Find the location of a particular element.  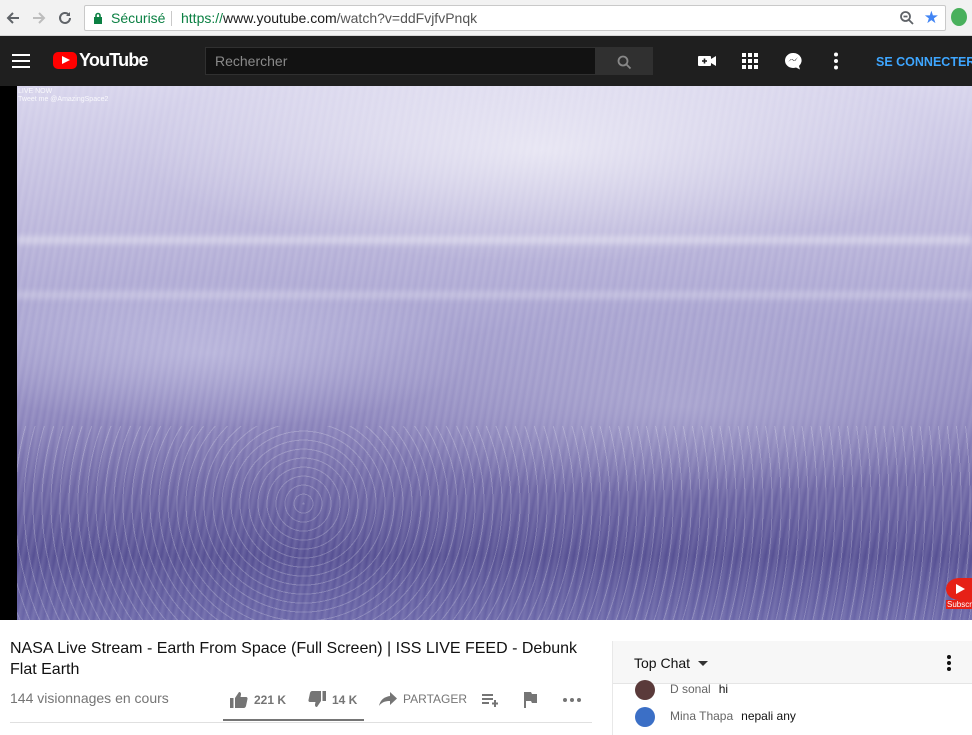

youtube-wordmark: YouTube is located at coordinates (114, 60).